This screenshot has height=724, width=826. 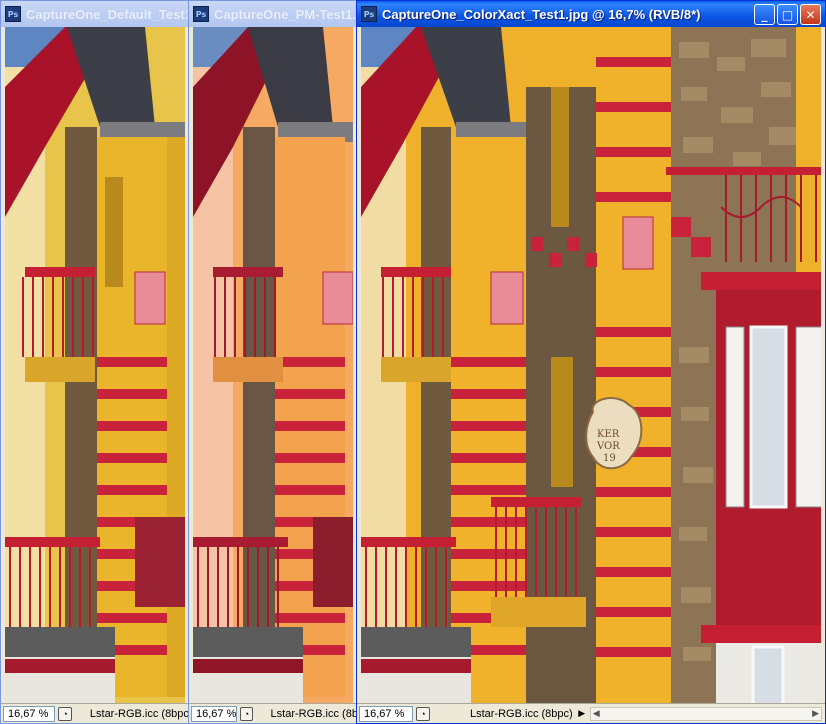 I want to click on close-button: ✕, so click(x=810, y=14).